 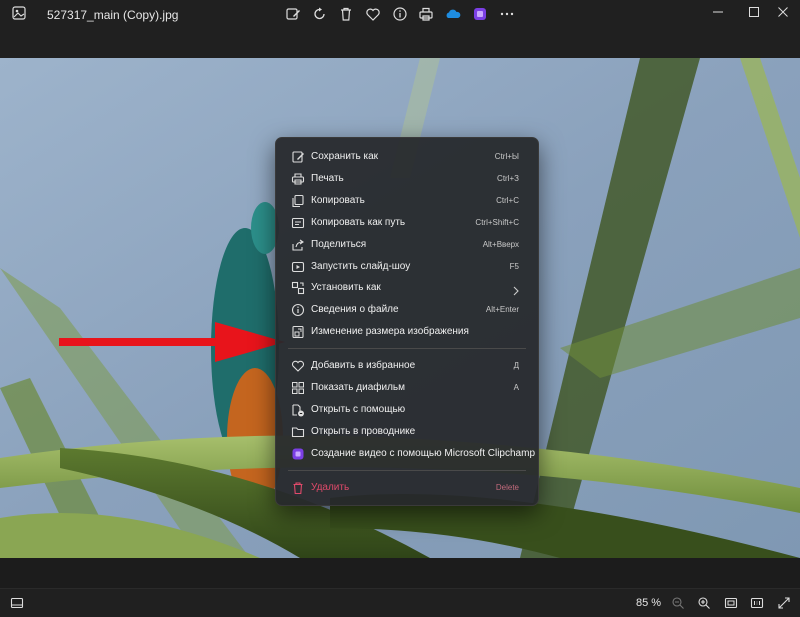 What do you see at coordinates (400, 29) in the screenshot?
I see `title-bar: 527317_main (Copy).jpg` at bounding box center [400, 29].